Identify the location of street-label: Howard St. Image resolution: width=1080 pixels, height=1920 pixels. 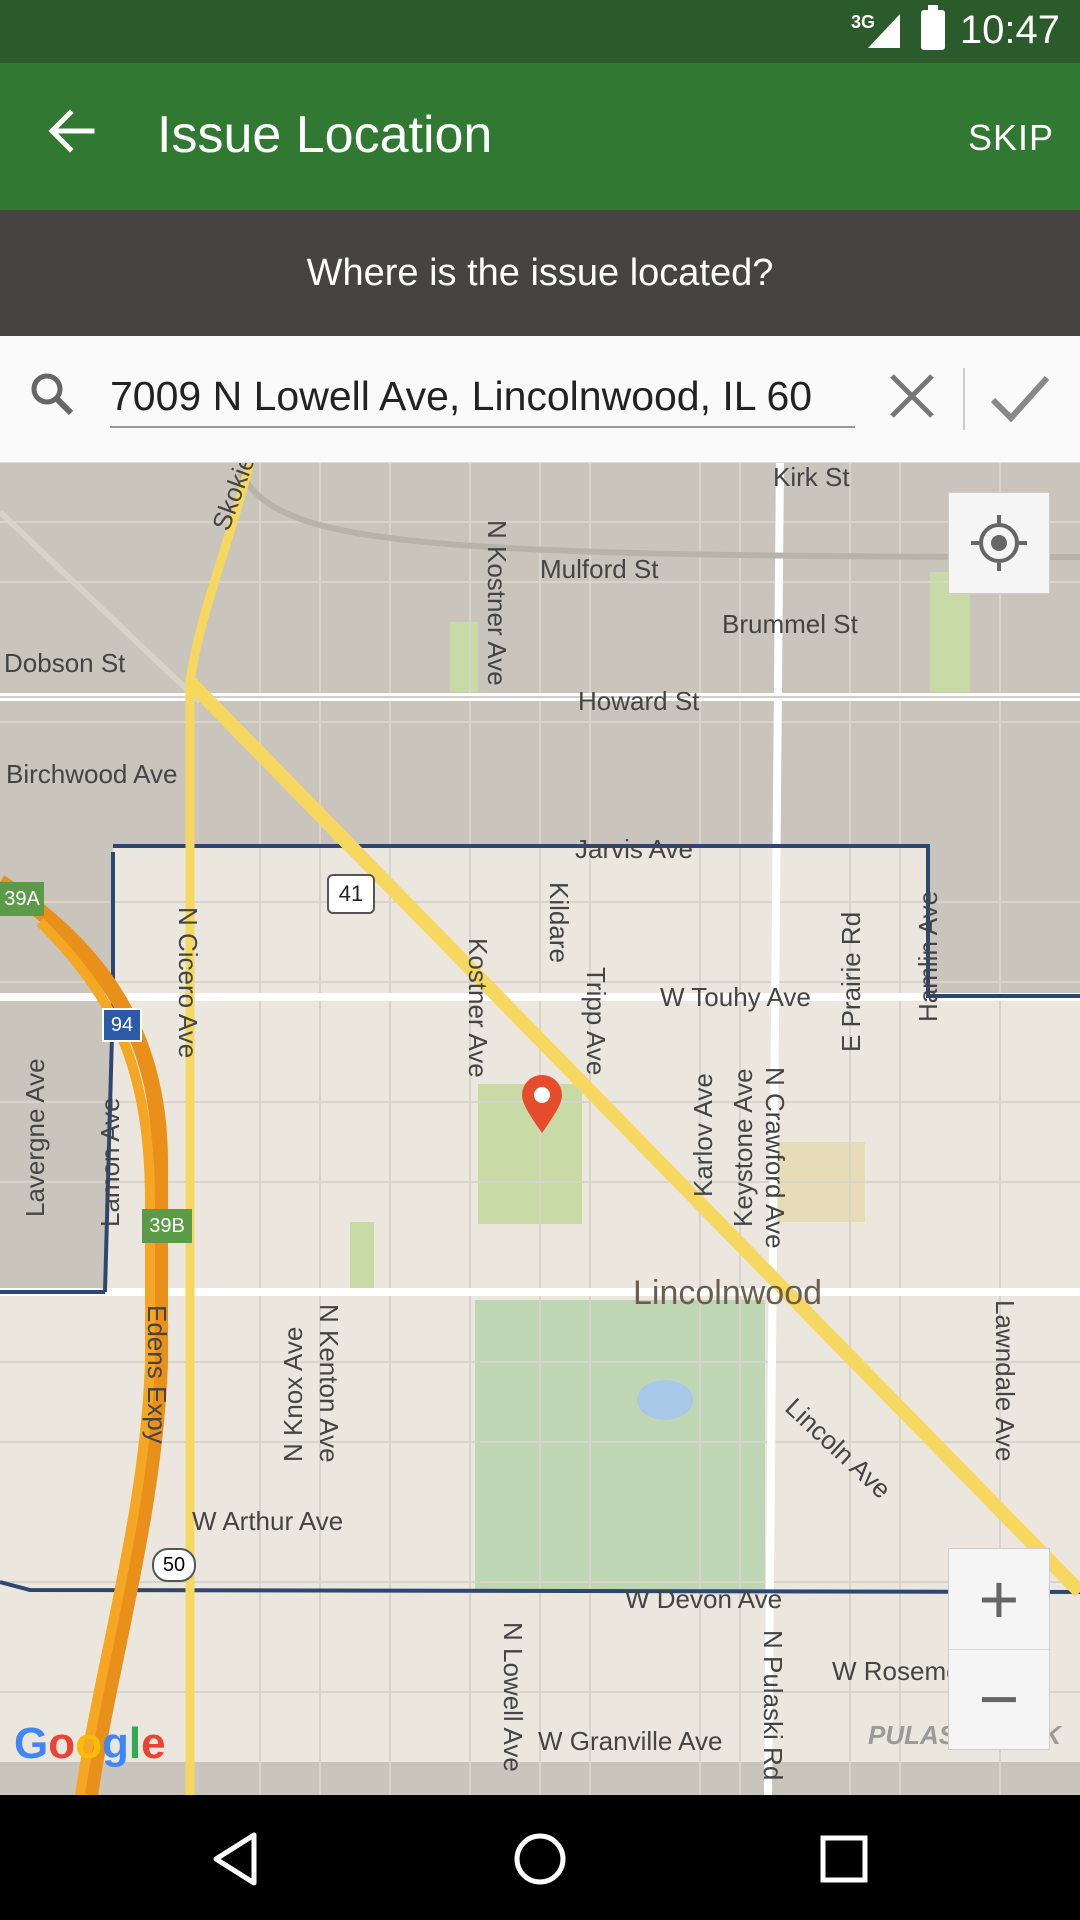
(639, 701).